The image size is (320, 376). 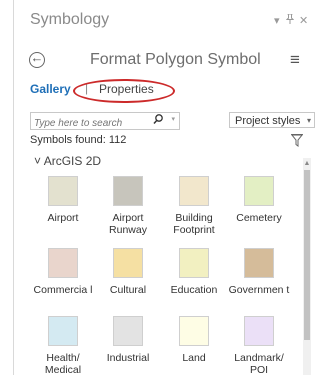 What do you see at coordinates (259, 290) in the screenshot?
I see `symbol-label: Governmen t` at bounding box center [259, 290].